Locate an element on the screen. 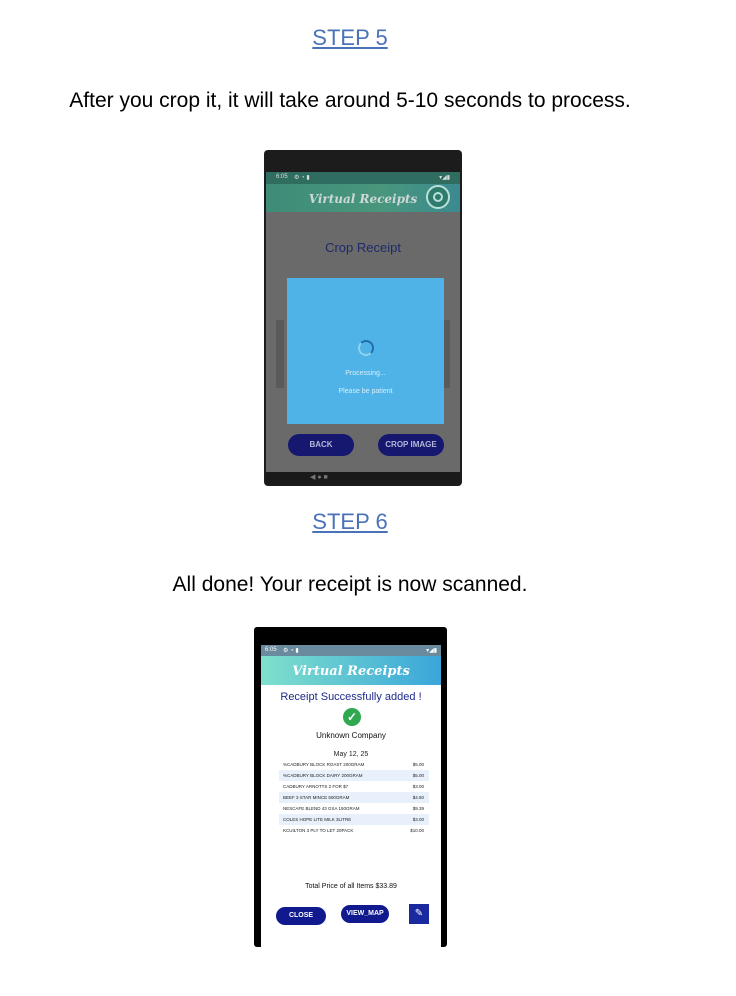 This screenshot has height=996, width=736. target-icon is located at coordinates (438, 197).